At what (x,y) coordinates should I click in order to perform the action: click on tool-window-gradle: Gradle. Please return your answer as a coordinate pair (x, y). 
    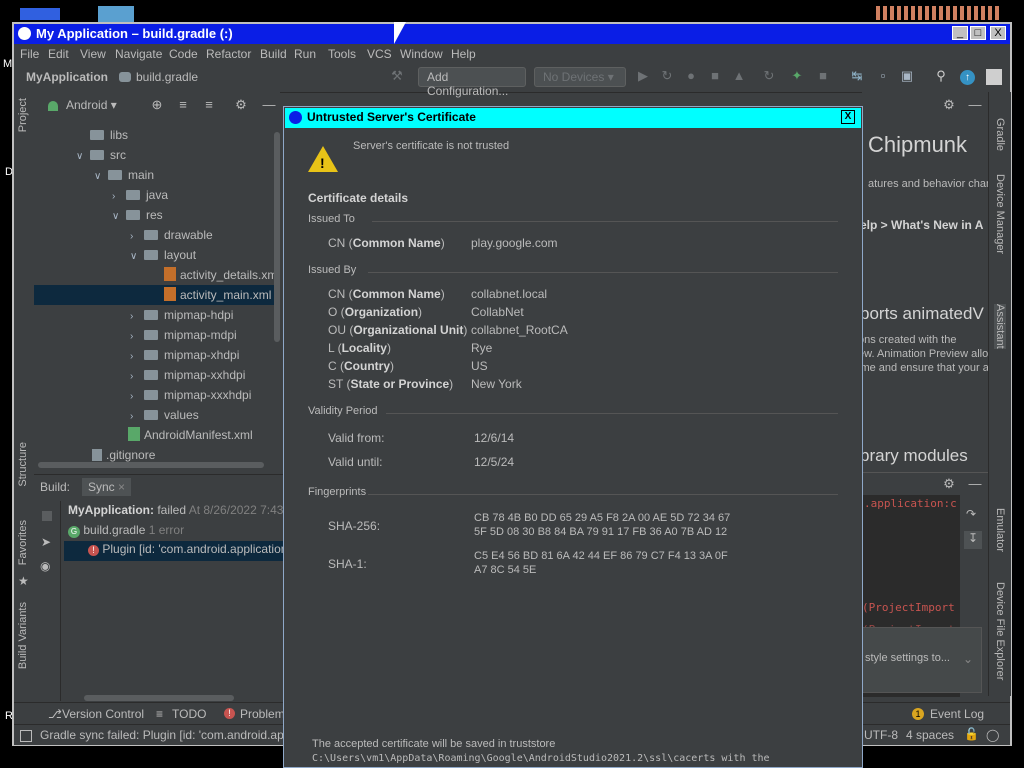
    Looking at the image, I should click on (1000, 134).